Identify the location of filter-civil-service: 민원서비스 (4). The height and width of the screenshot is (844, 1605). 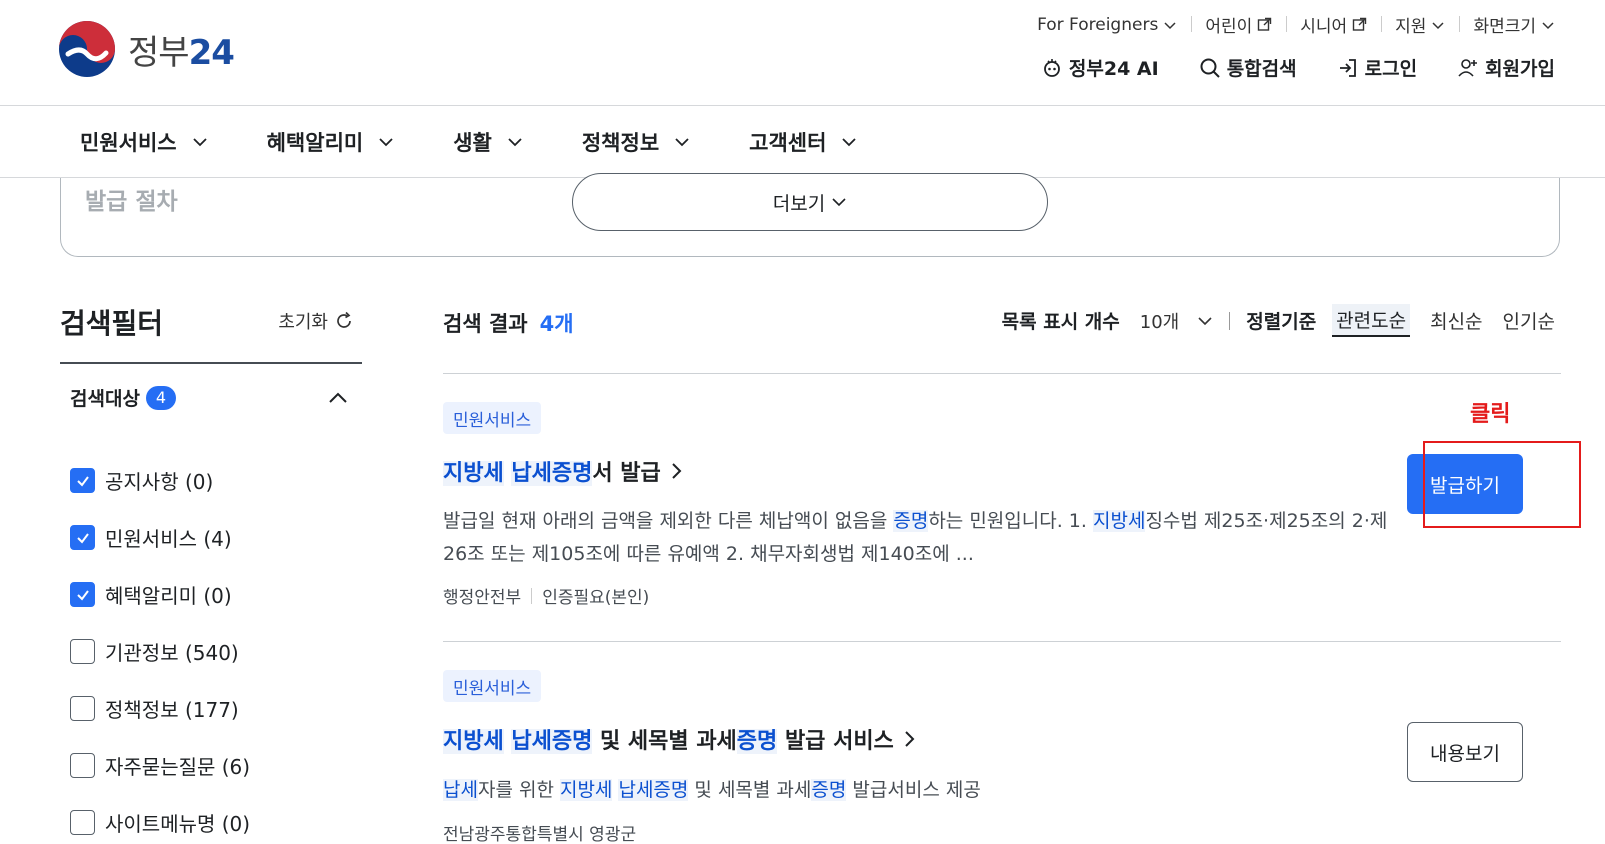
(160, 537).